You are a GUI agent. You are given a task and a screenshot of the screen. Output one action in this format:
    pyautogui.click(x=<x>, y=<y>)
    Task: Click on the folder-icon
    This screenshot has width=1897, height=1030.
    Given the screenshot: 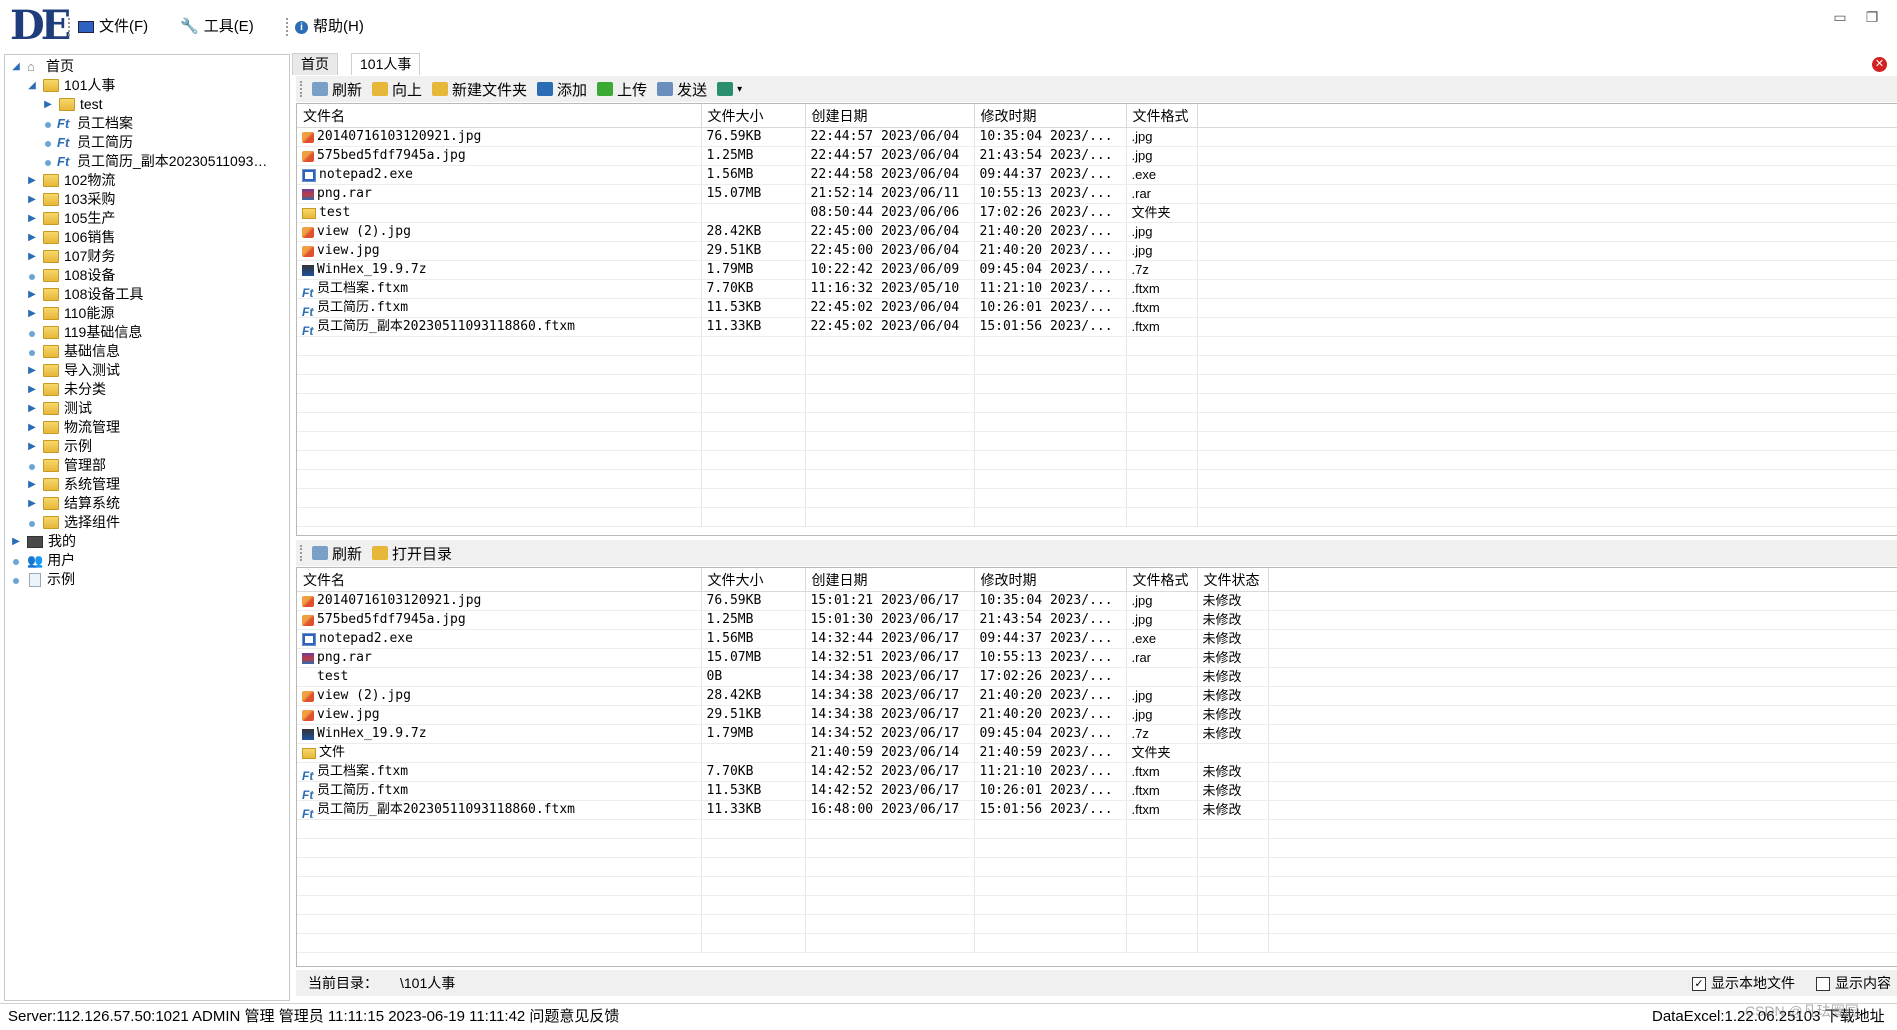 What is the action you would take?
    pyautogui.click(x=51, y=313)
    